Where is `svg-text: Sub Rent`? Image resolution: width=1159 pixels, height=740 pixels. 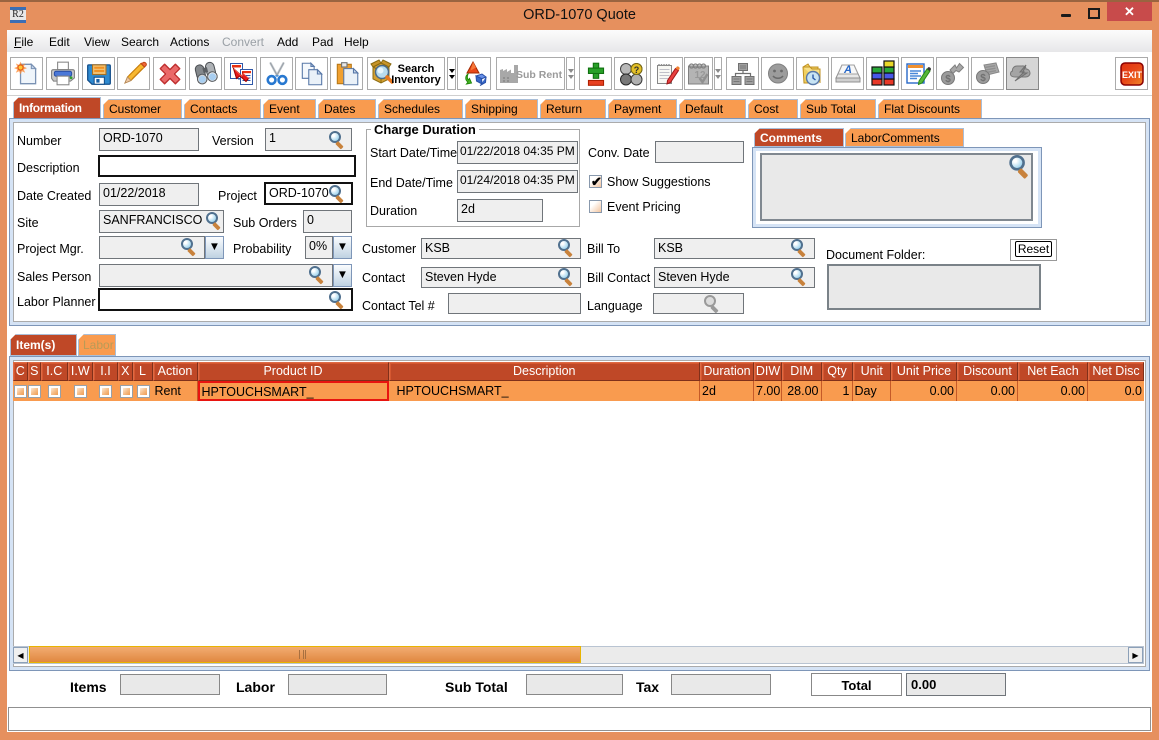 svg-text: Sub Rent is located at coordinates (539, 75).